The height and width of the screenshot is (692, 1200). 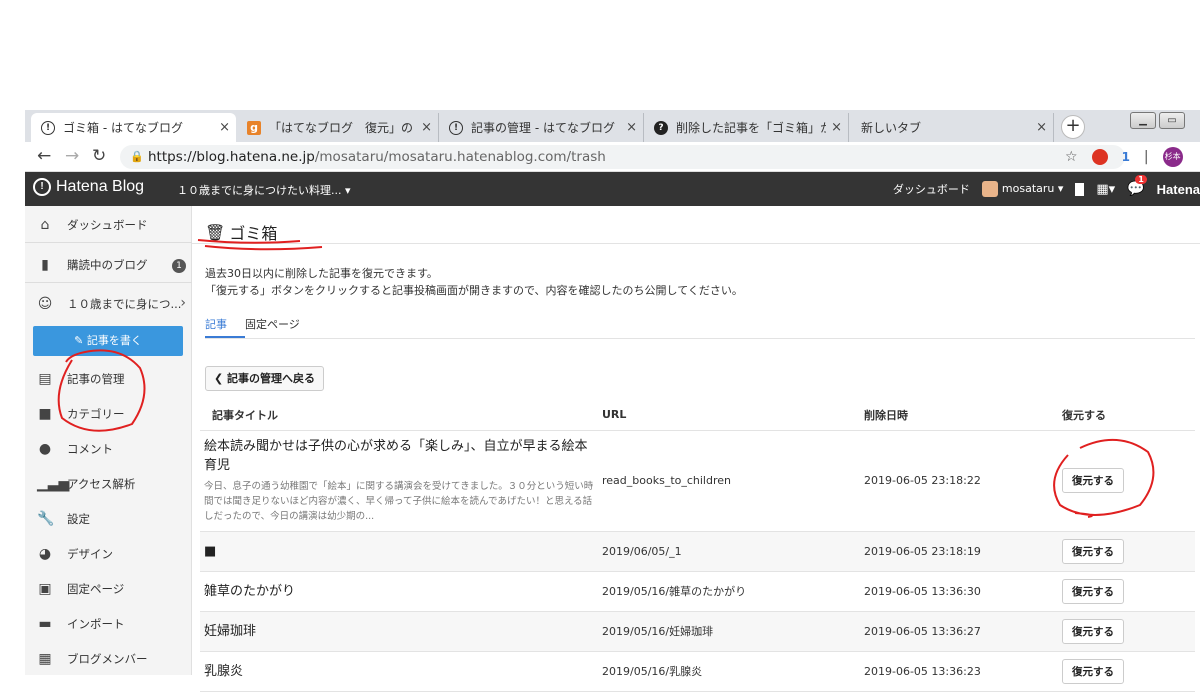 I want to click on col-url: URL, so click(x=733, y=415).